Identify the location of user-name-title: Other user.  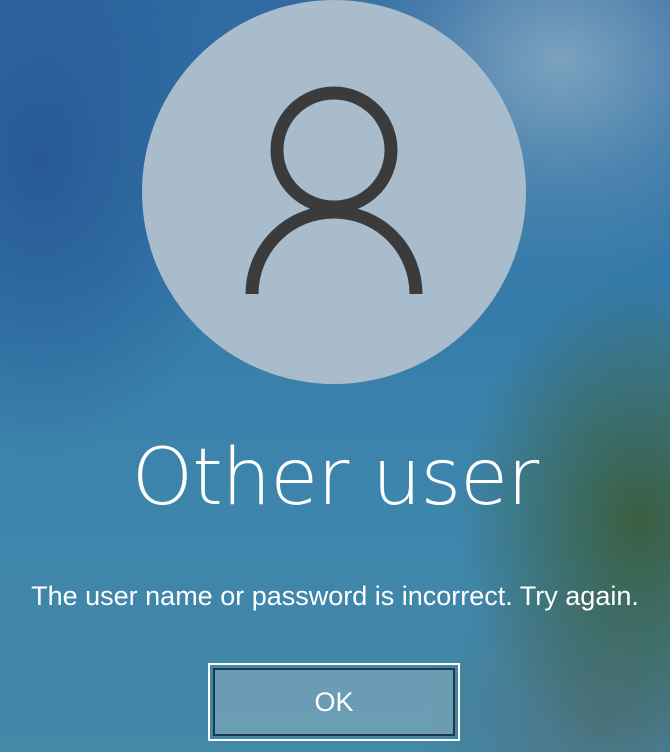
(335, 478).